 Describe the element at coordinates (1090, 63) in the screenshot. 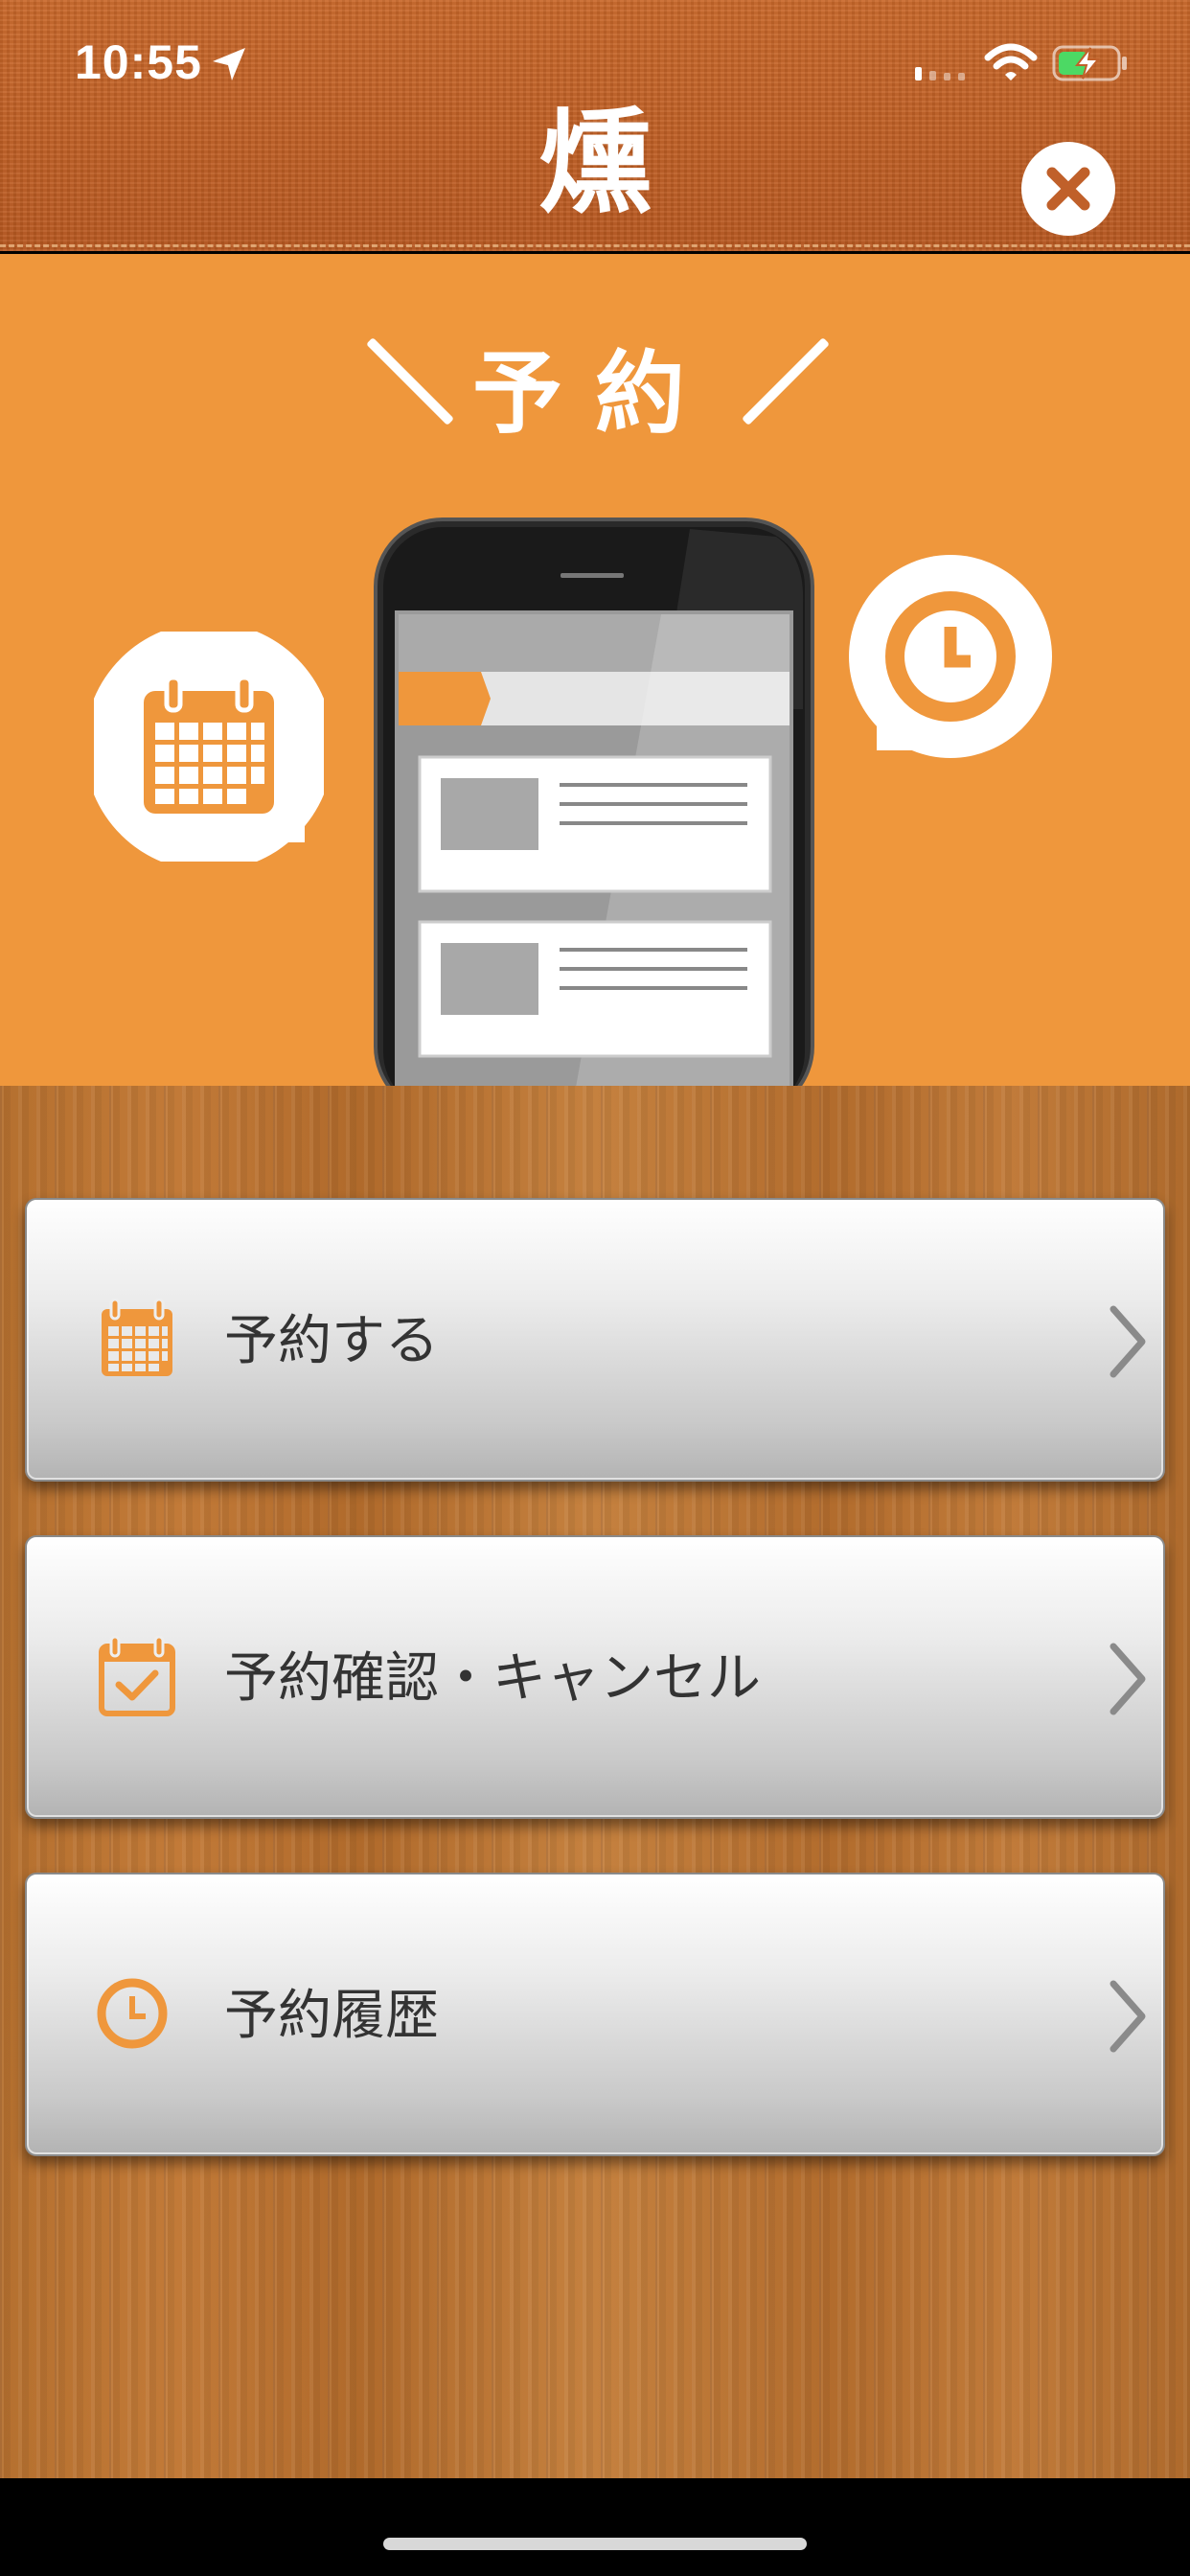

I see `battery-charging-icon` at that location.